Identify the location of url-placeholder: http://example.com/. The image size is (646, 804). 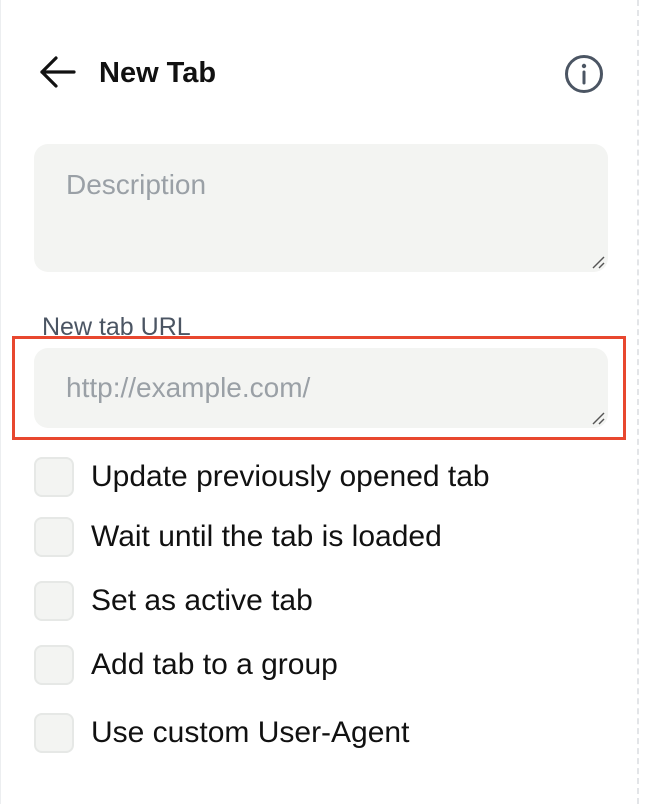
(188, 387).